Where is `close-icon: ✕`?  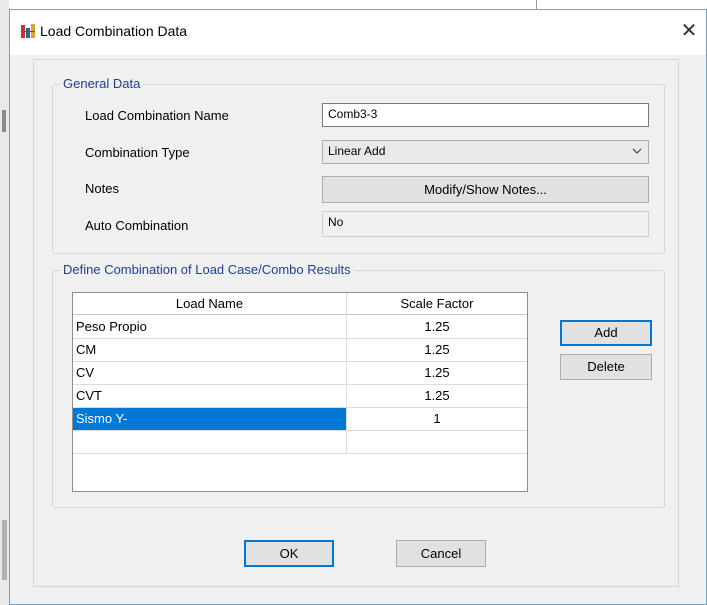
close-icon: ✕ is located at coordinates (689, 31).